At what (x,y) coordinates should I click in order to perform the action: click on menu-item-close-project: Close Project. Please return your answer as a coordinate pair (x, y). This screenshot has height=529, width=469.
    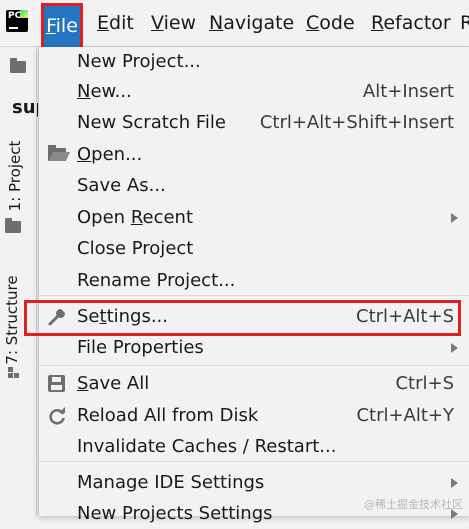
    Looking at the image, I should click on (254, 249).